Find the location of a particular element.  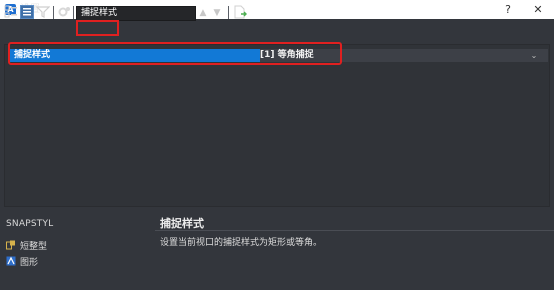

settings-icon is located at coordinates (64, 12).